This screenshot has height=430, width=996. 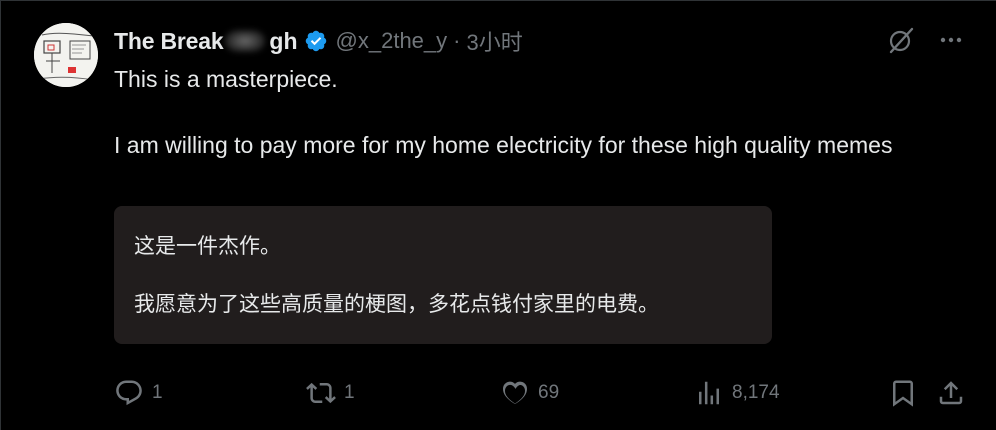 What do you see at coordinates (207, 246) in the screenshot?
I see `translation-line-1: 这是一件杰作。` at bounding box center [207, 246].